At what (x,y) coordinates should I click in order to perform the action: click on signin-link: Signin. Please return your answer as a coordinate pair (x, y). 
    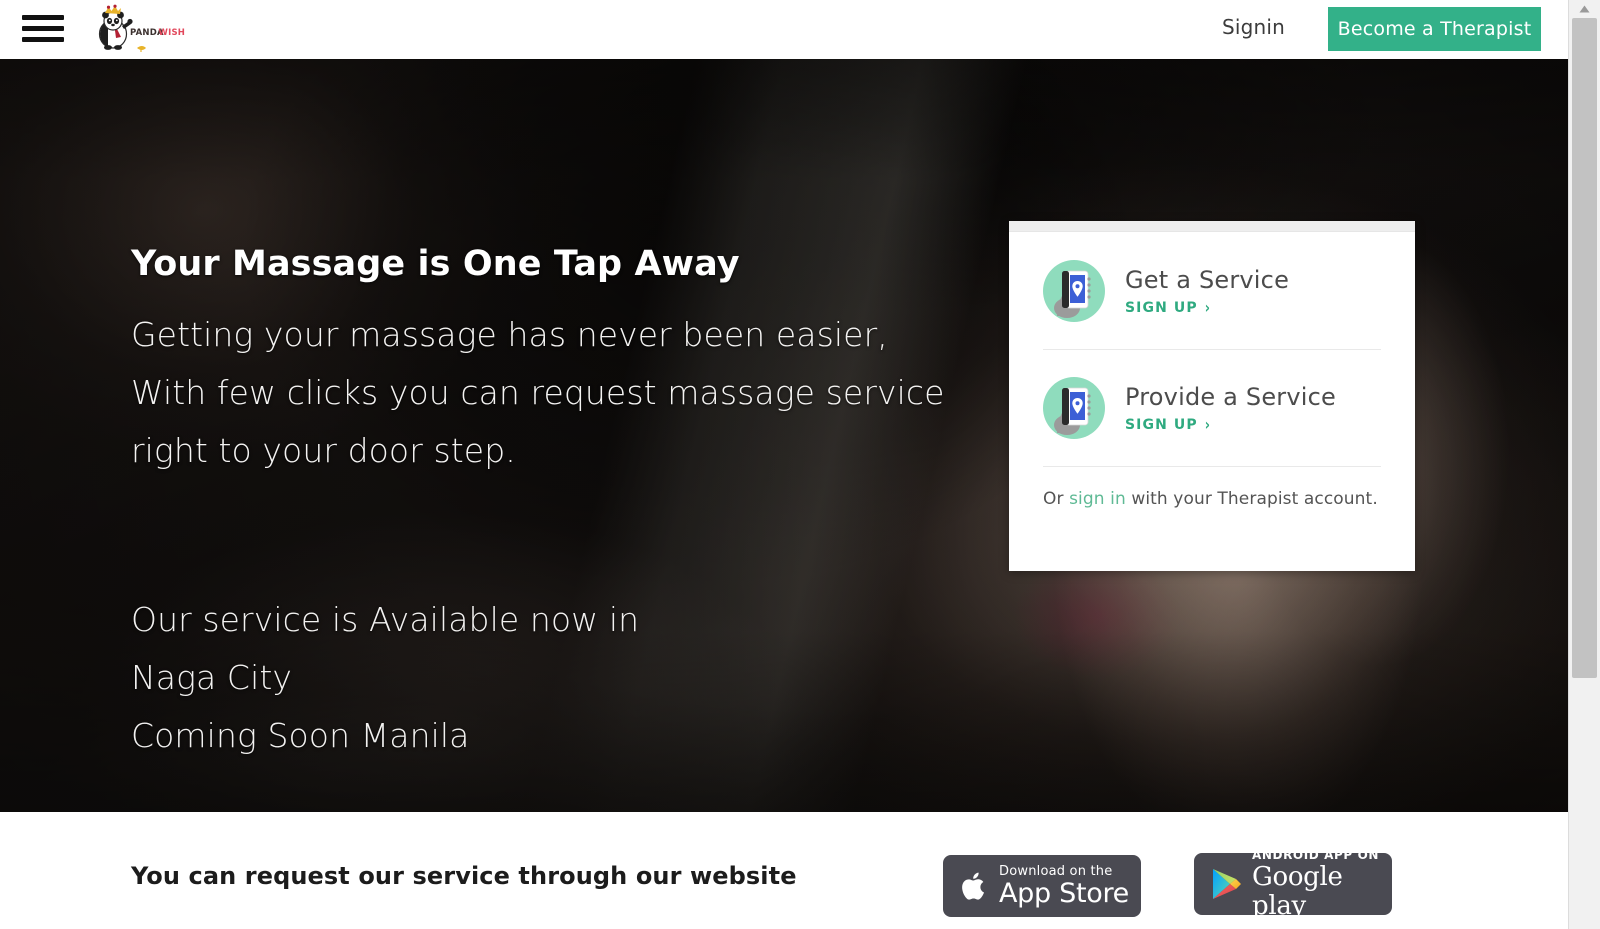
    Looking at the image, I should click on (1253, 27).